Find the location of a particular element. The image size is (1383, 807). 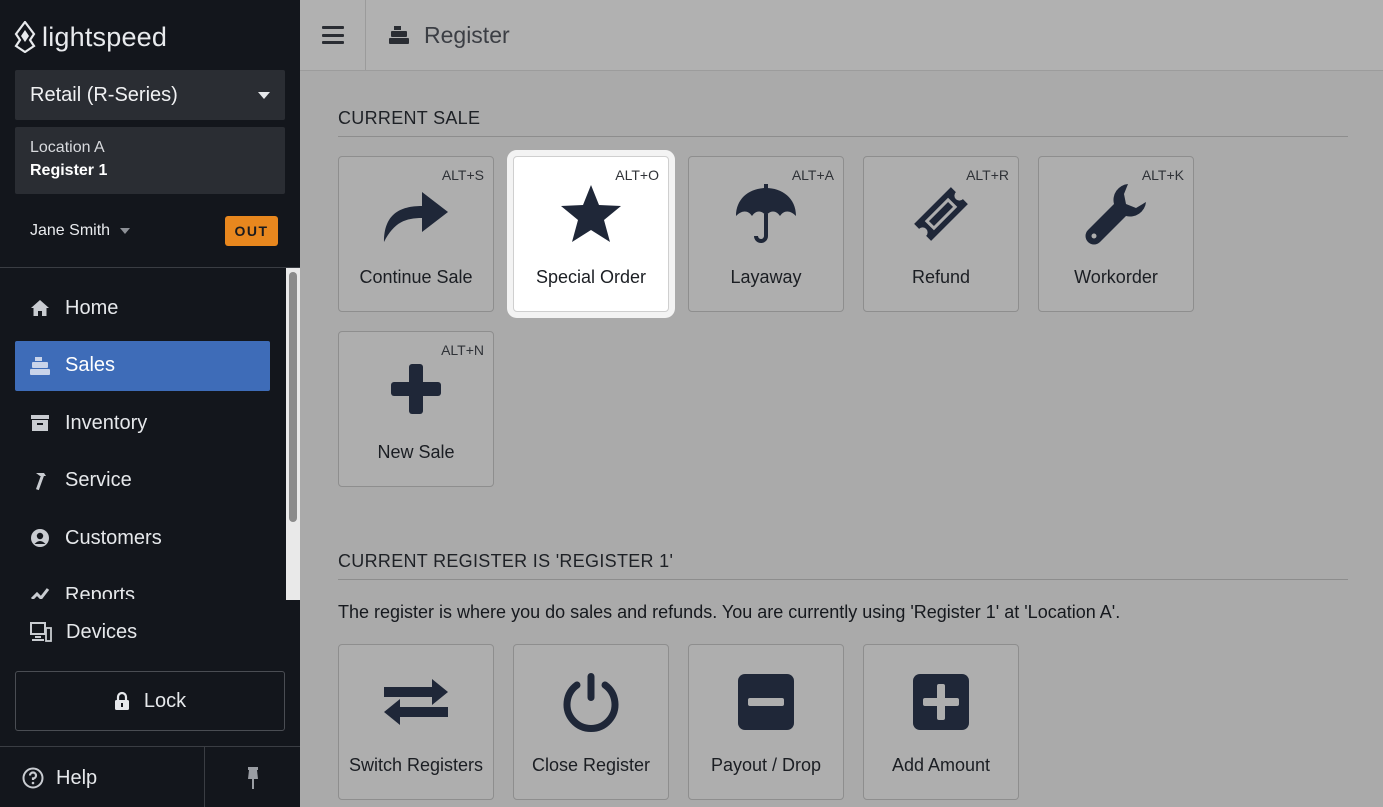

refund-button: ALT+R Refund is located at coordinates (941, 234).